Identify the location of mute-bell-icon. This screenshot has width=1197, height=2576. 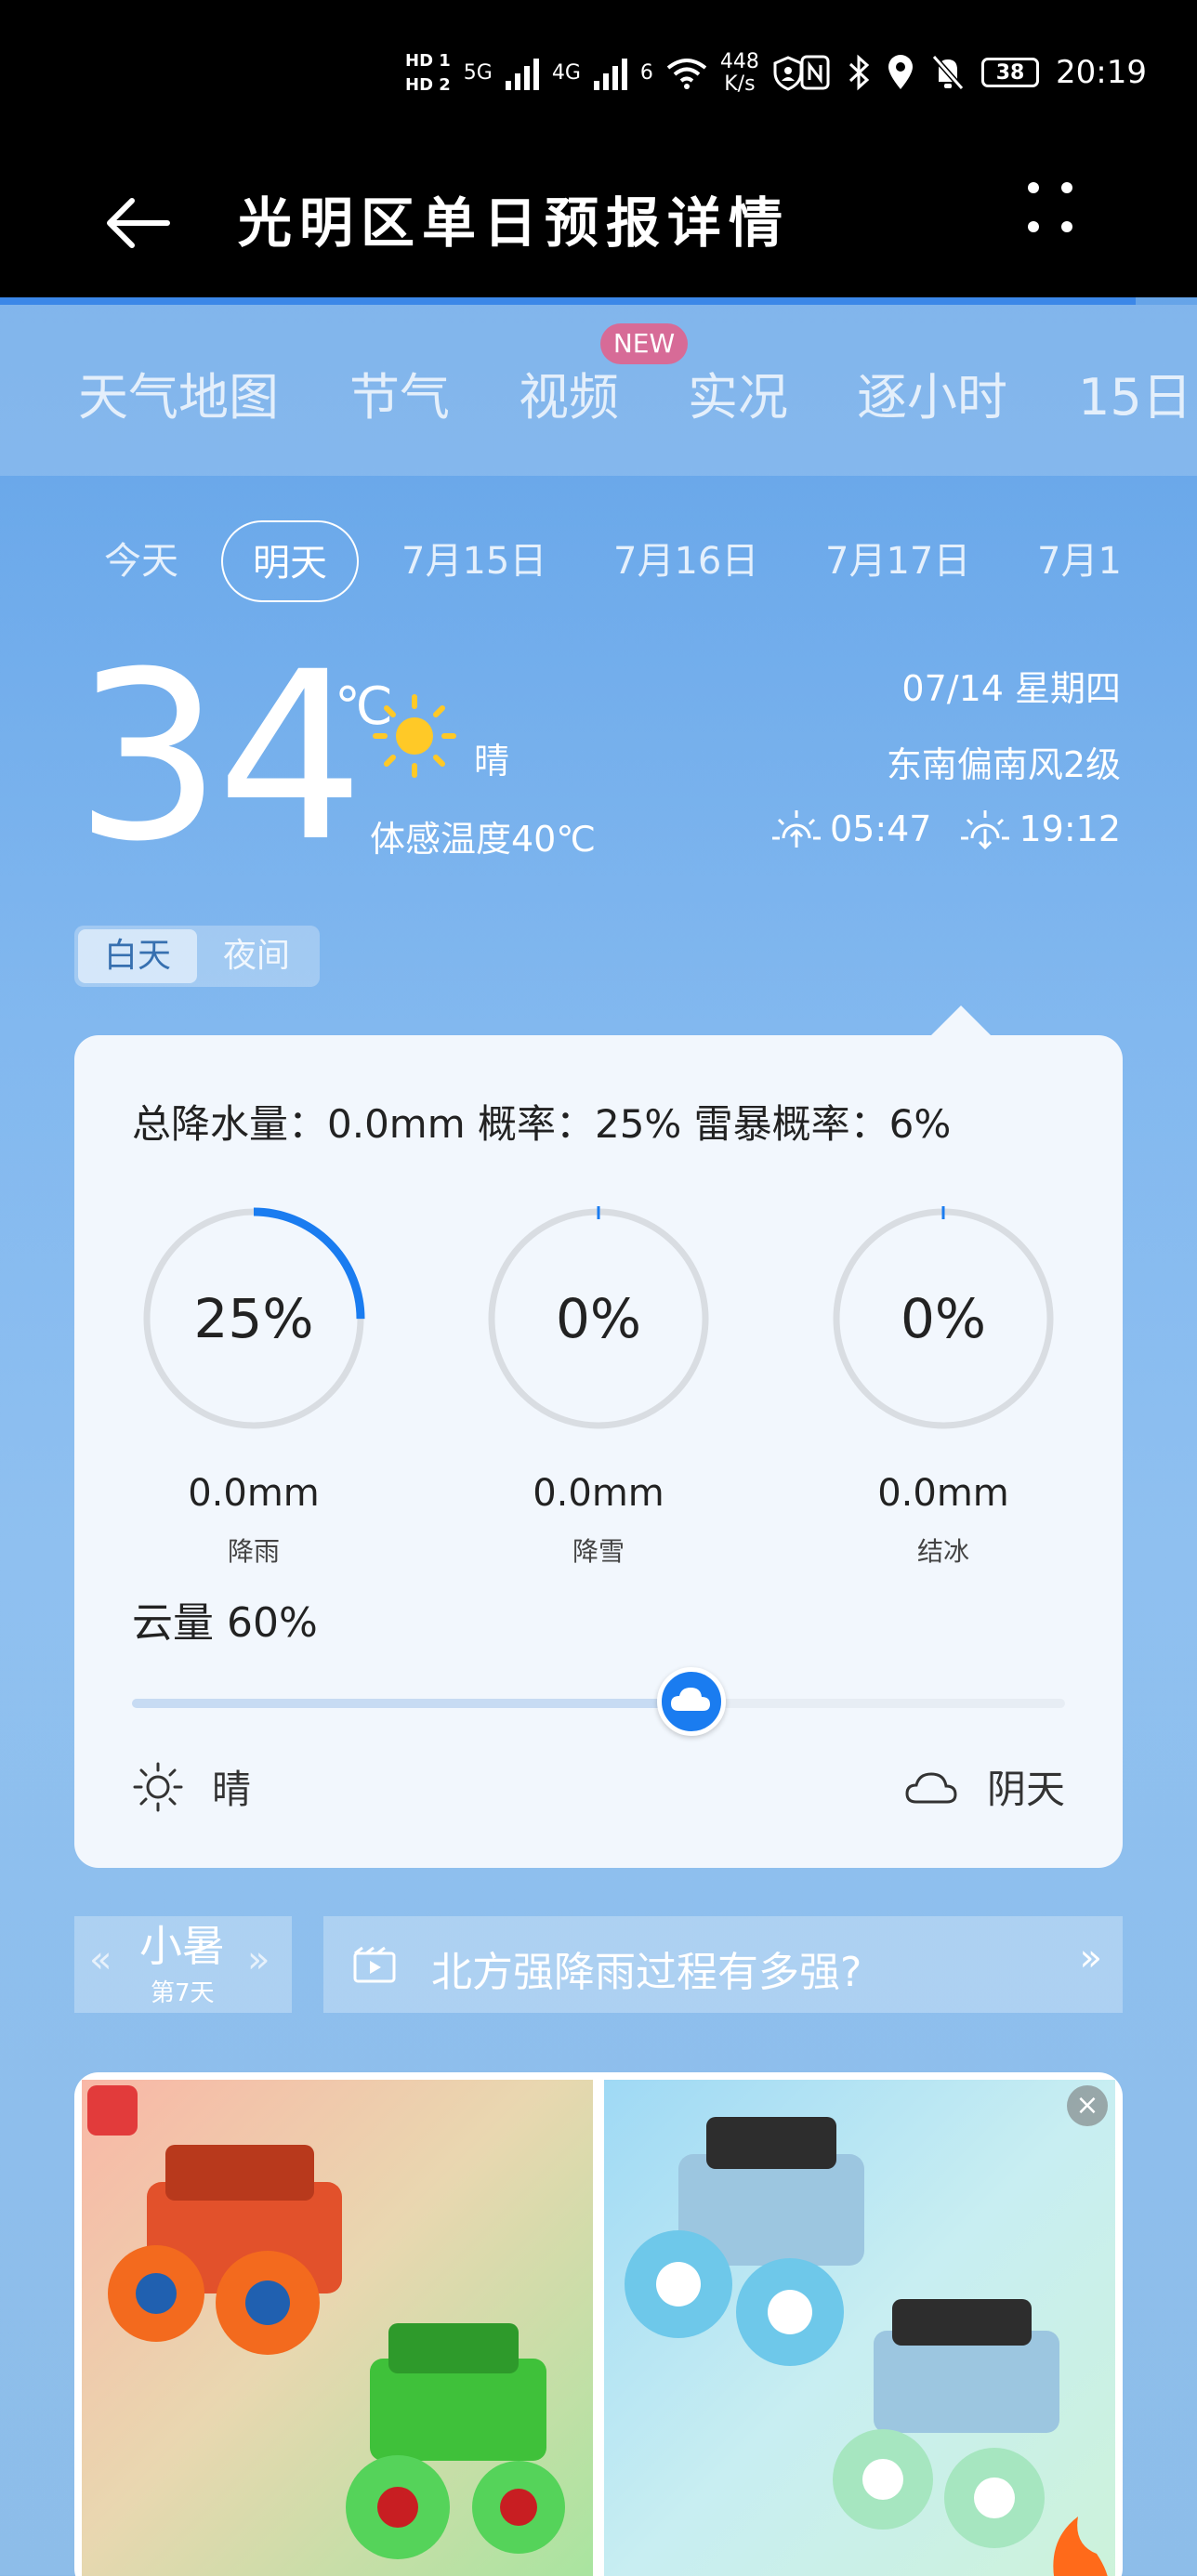
(948, 72).